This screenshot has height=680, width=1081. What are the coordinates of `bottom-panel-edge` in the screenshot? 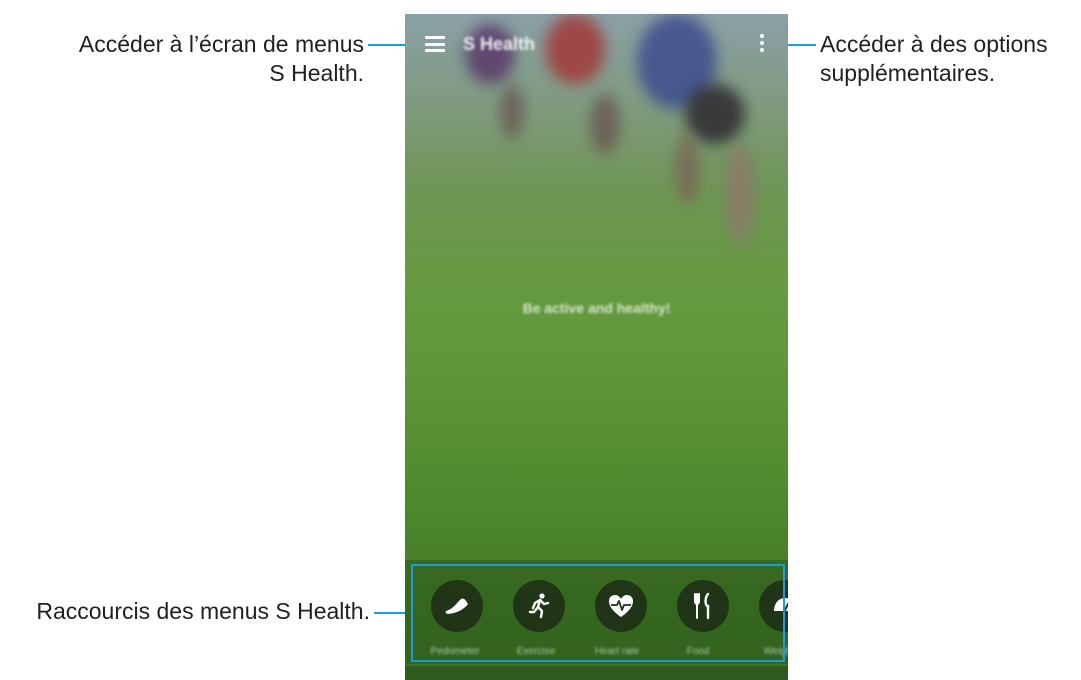 It's located at (596, 673).